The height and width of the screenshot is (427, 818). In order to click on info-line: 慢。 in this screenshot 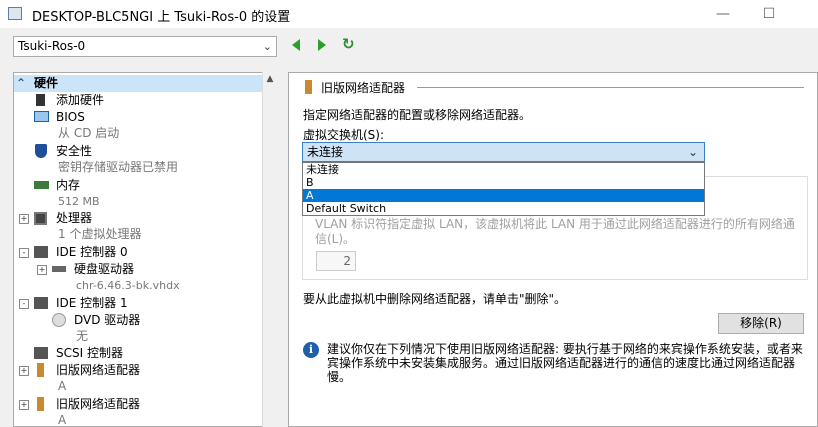, I will do `click(339, 377)`.